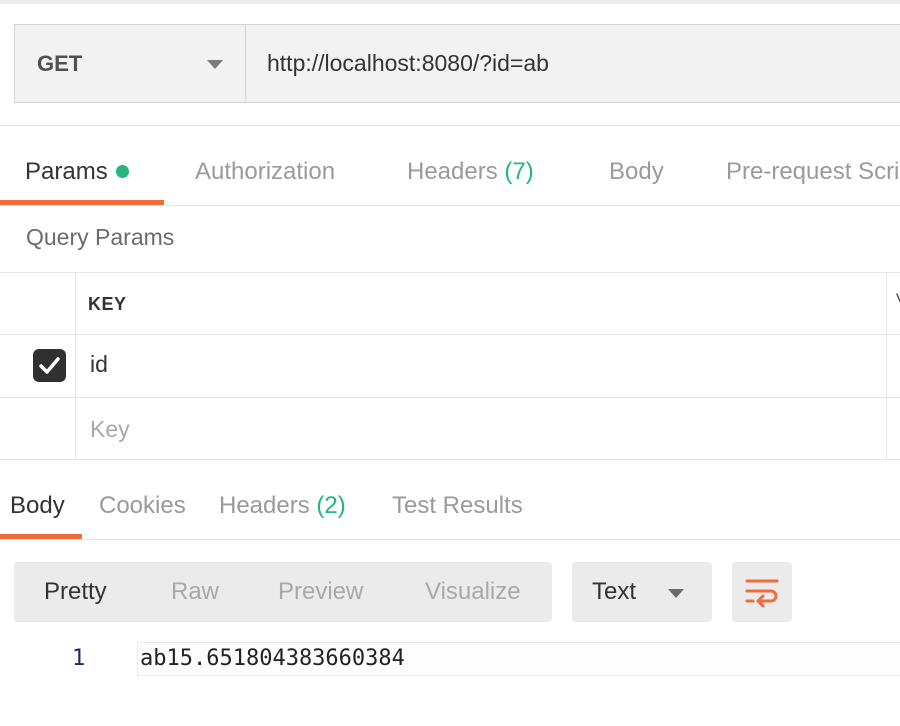  Describe the element at coordinates (452, 171) in the screenshot. I see `tab-headers-label: Headers` at that location.